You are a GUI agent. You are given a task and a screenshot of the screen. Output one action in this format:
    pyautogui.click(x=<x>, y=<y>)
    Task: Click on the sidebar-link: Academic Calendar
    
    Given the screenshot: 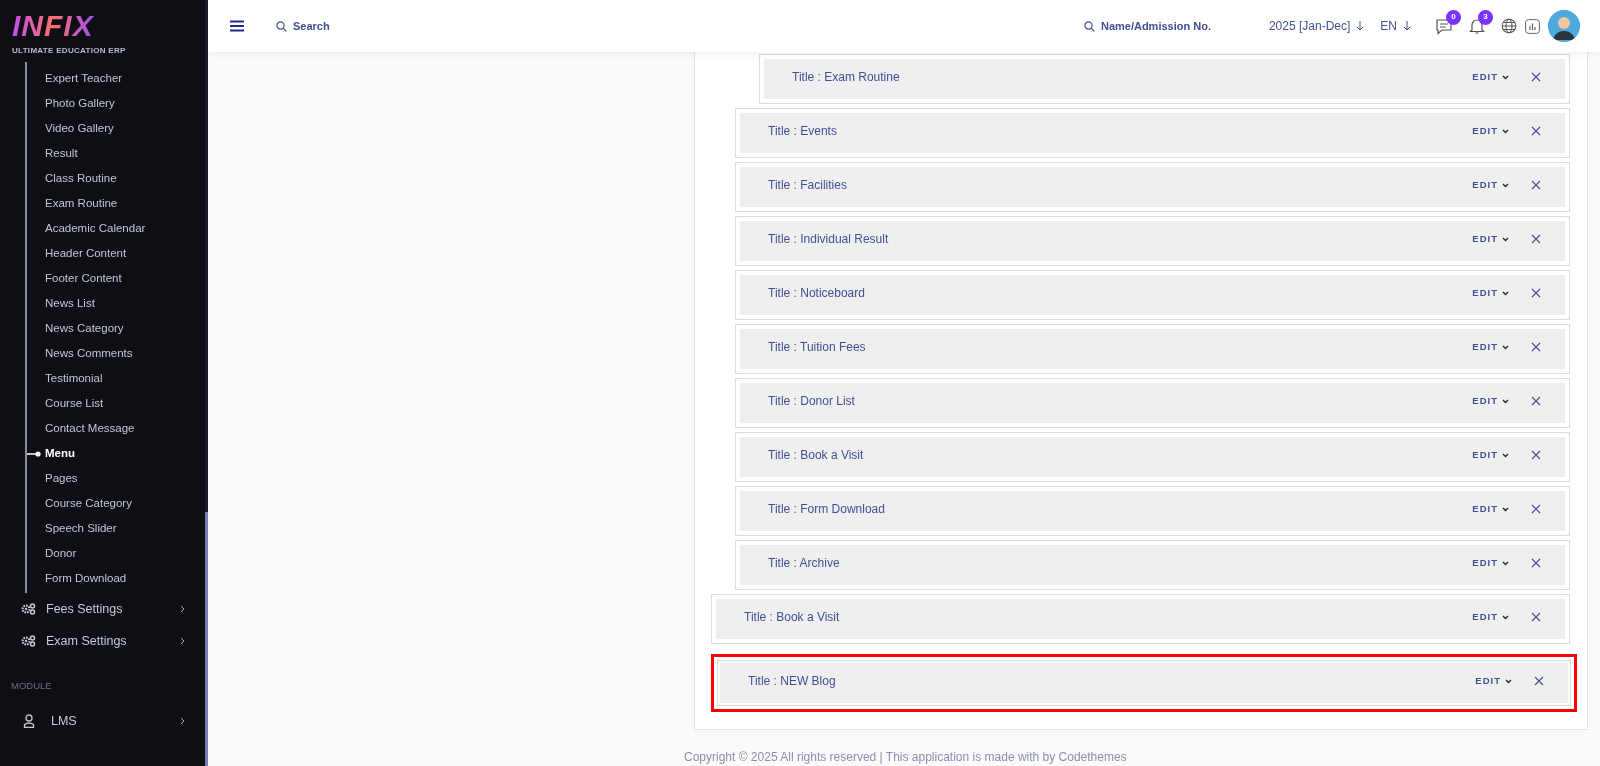 What is the action you would take?
    pyautogui.click(x=95, y=228)
    